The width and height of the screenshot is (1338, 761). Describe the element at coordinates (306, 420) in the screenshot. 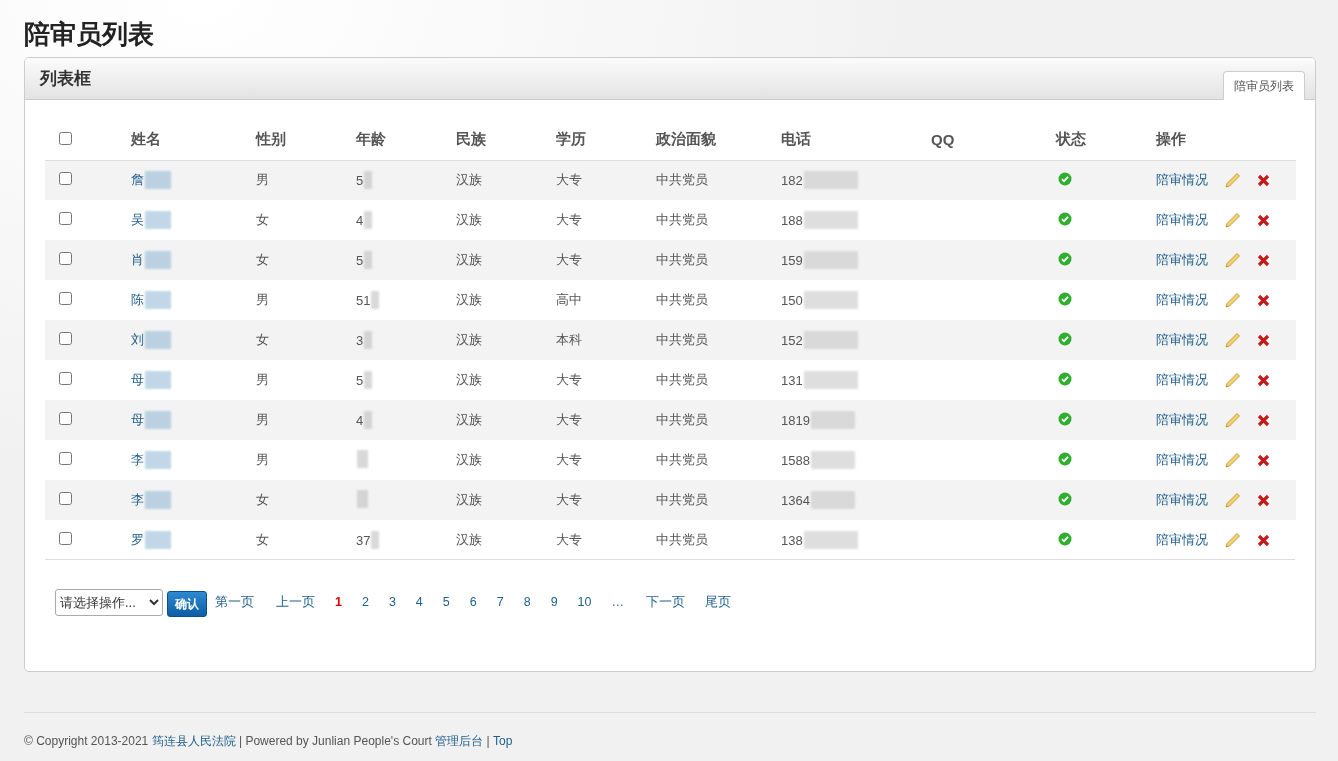

I see `table-cell: 男` at that location.